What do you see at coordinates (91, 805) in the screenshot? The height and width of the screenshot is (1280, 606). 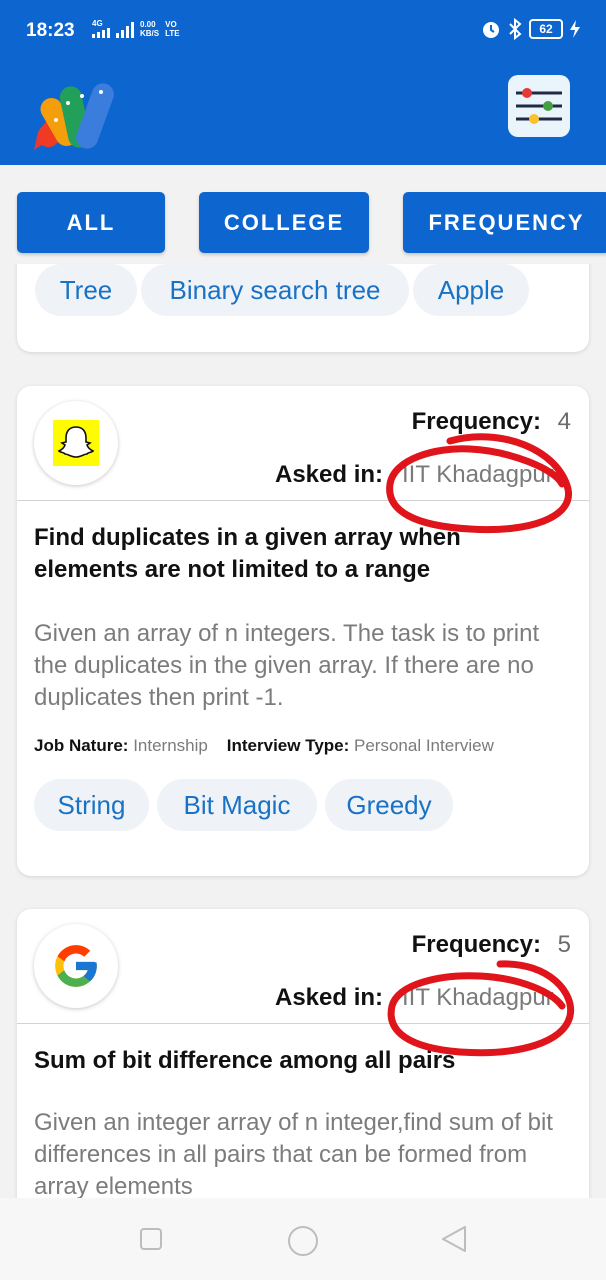 I see `tag-chip: String` at bounding box center [91, 805].